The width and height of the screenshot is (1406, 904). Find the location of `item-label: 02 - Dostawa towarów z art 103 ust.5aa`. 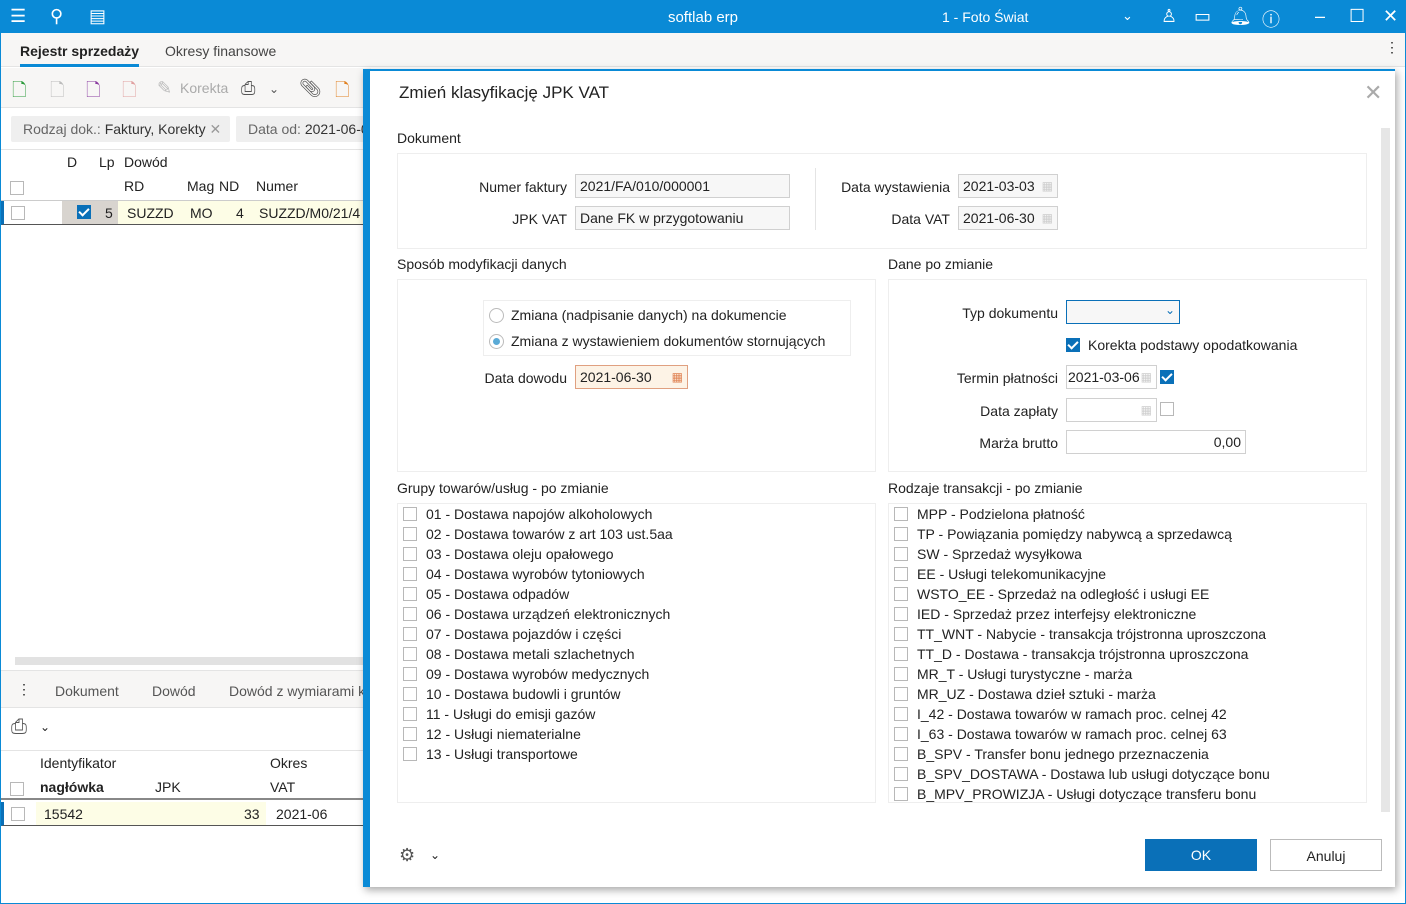

item-label: 02 - Dostawa towarów z art 103 ust.5aa is located at coordinates (549, 534).